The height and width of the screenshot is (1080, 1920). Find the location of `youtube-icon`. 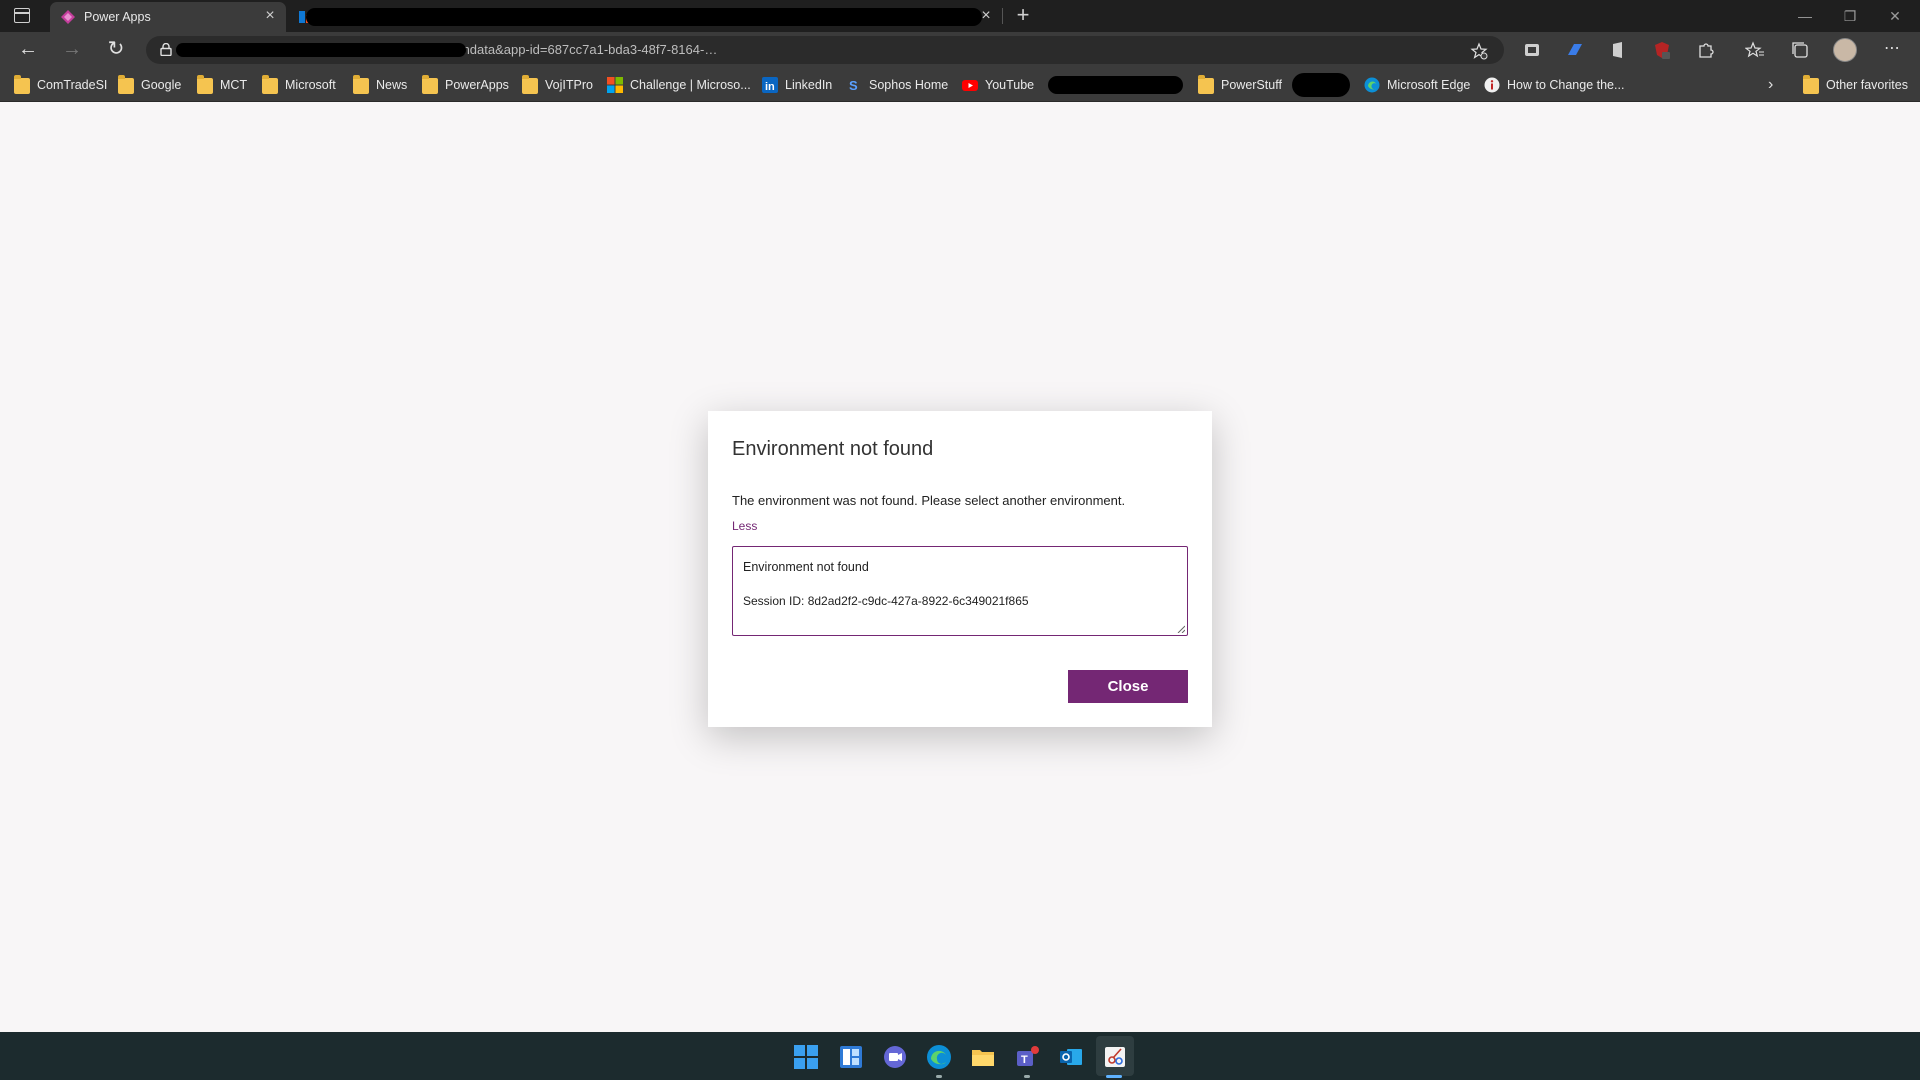

youtube-icon is located at coordinates (970, 85).